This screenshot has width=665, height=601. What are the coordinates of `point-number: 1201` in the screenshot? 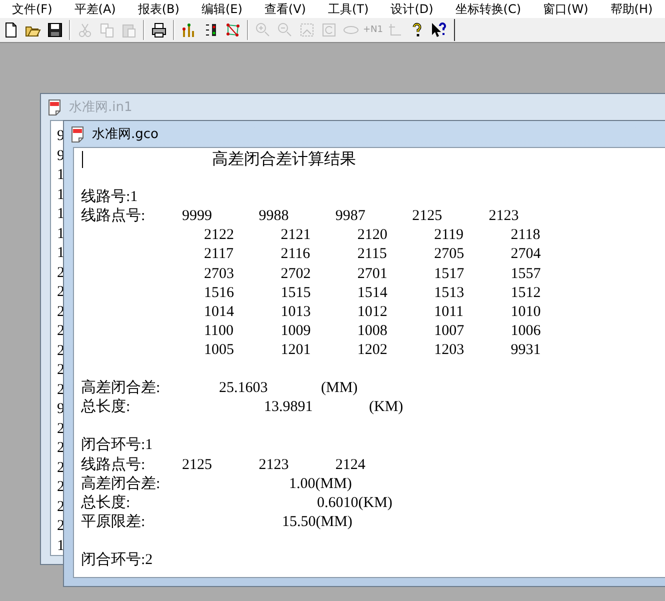 It's located at (296, 350).